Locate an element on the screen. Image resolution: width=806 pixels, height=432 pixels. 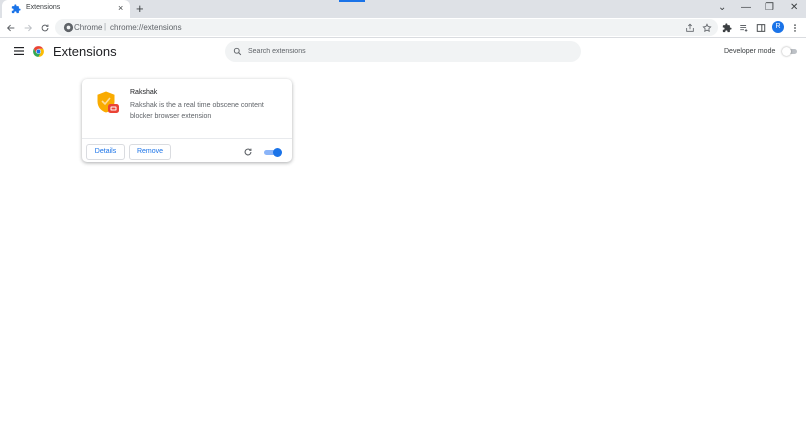
browser-toolbar: Chrome | chrome://extensions is located at coordinates (403, 28).